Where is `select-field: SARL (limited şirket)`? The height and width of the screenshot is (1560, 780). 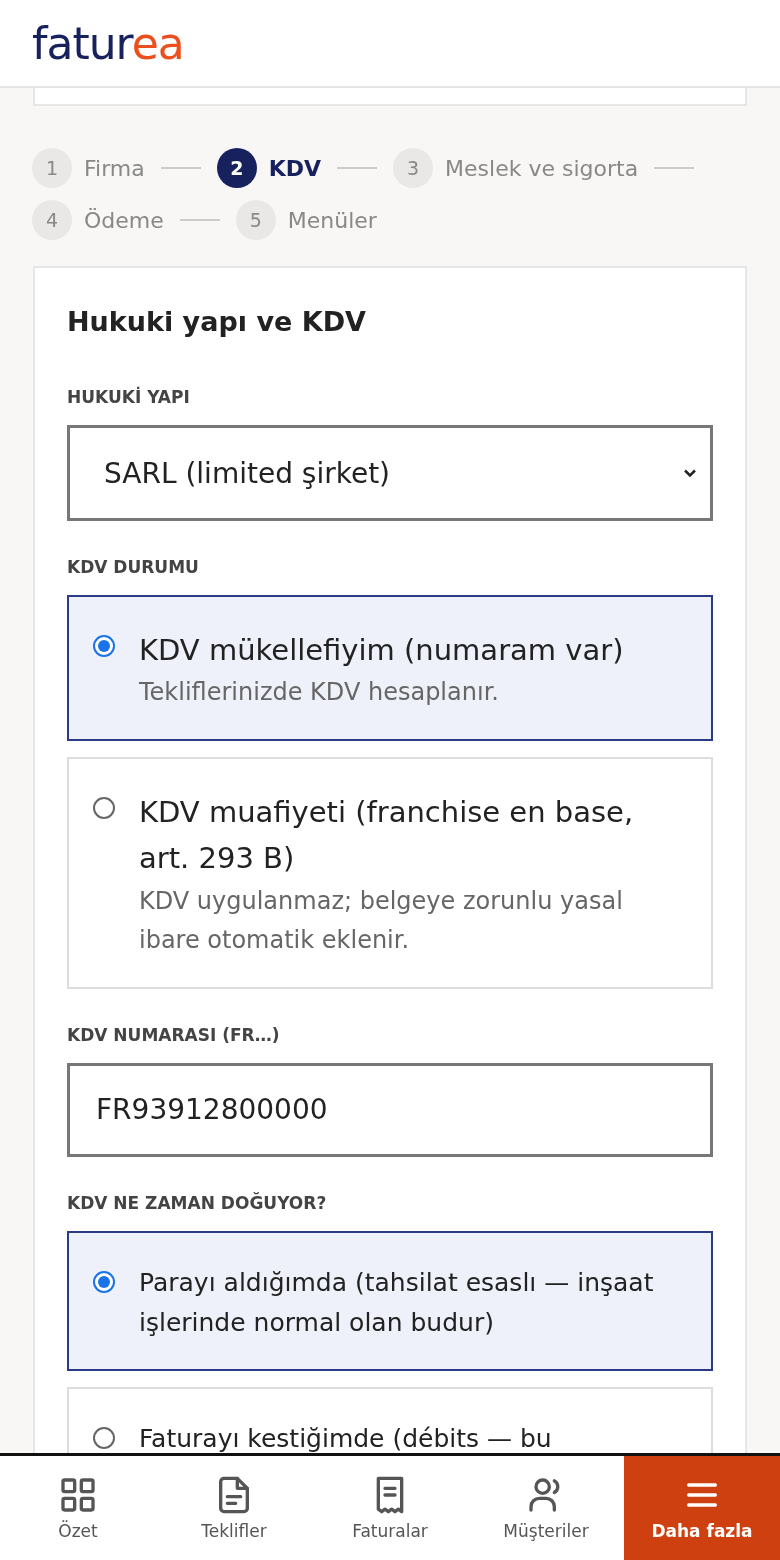 select-field: SARL (limited şirket) is located at coordinates (390, 473).